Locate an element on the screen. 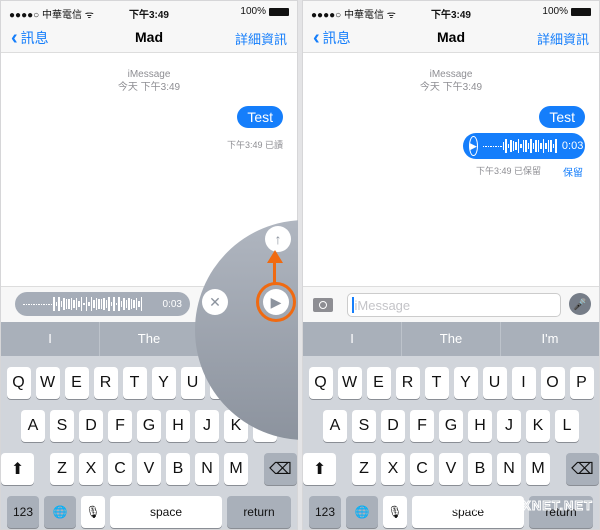 This screenshot has height=530, width=600. details-button: 詳細資訊 is located at coordinates (563, 38).